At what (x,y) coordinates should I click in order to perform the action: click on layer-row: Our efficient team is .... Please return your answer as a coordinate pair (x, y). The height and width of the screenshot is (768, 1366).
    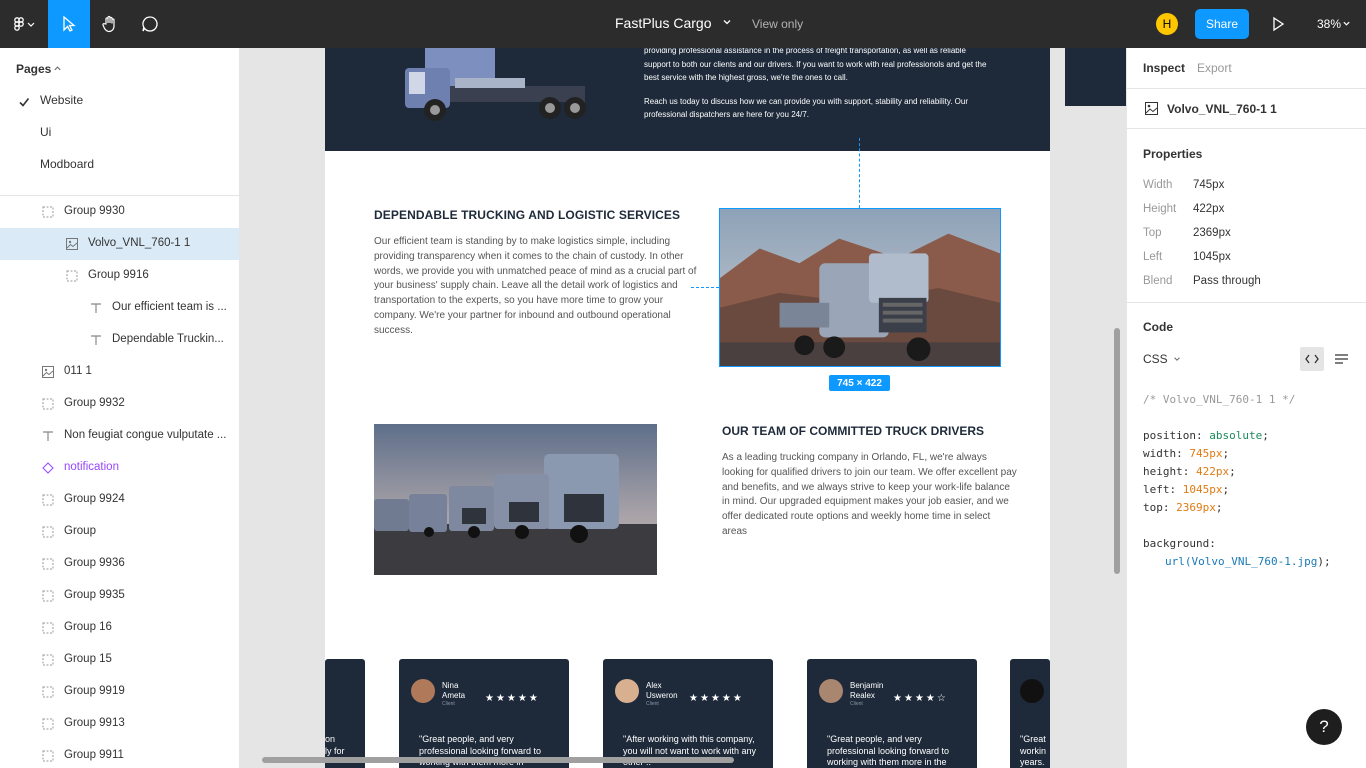
    Looking at the image, I should click on (119, 308).